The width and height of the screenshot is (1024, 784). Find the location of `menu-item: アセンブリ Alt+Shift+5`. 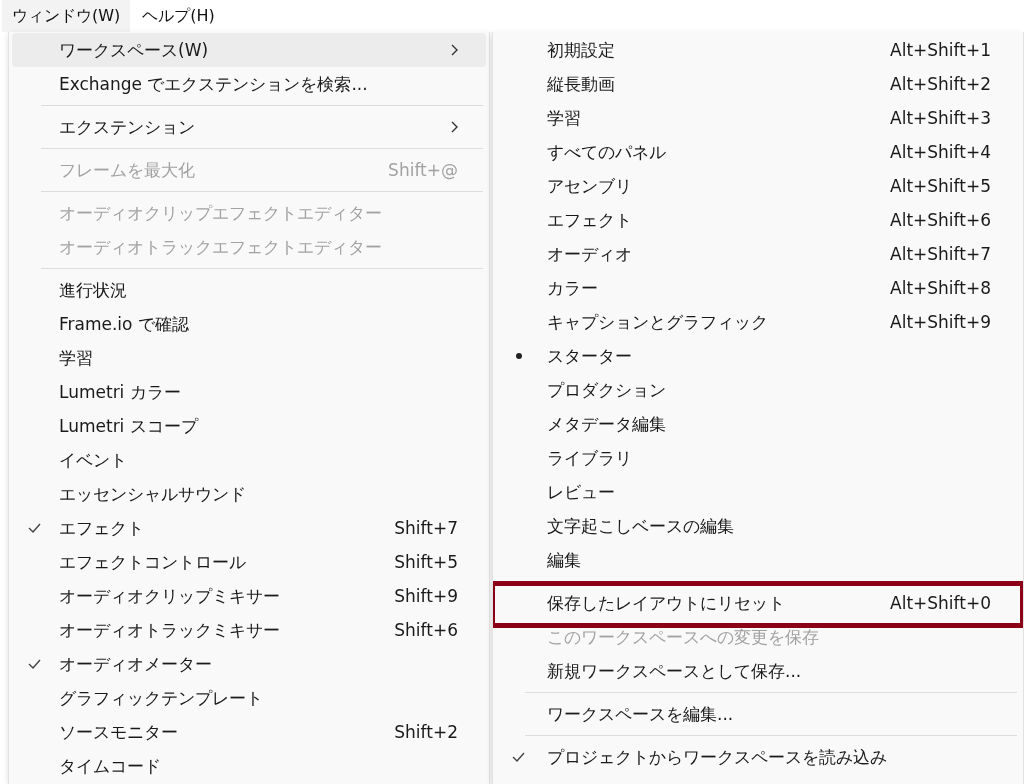

menu-item: アセンブリ Alt+Shift+5 is located at coordinates (758, 186).